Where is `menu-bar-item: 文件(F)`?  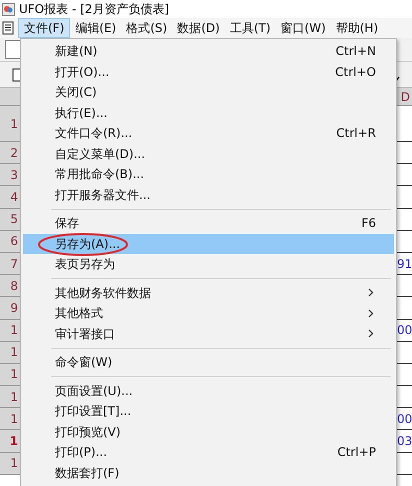
menu-bar-item: 文件(F) is located at coordinates (44, 28).